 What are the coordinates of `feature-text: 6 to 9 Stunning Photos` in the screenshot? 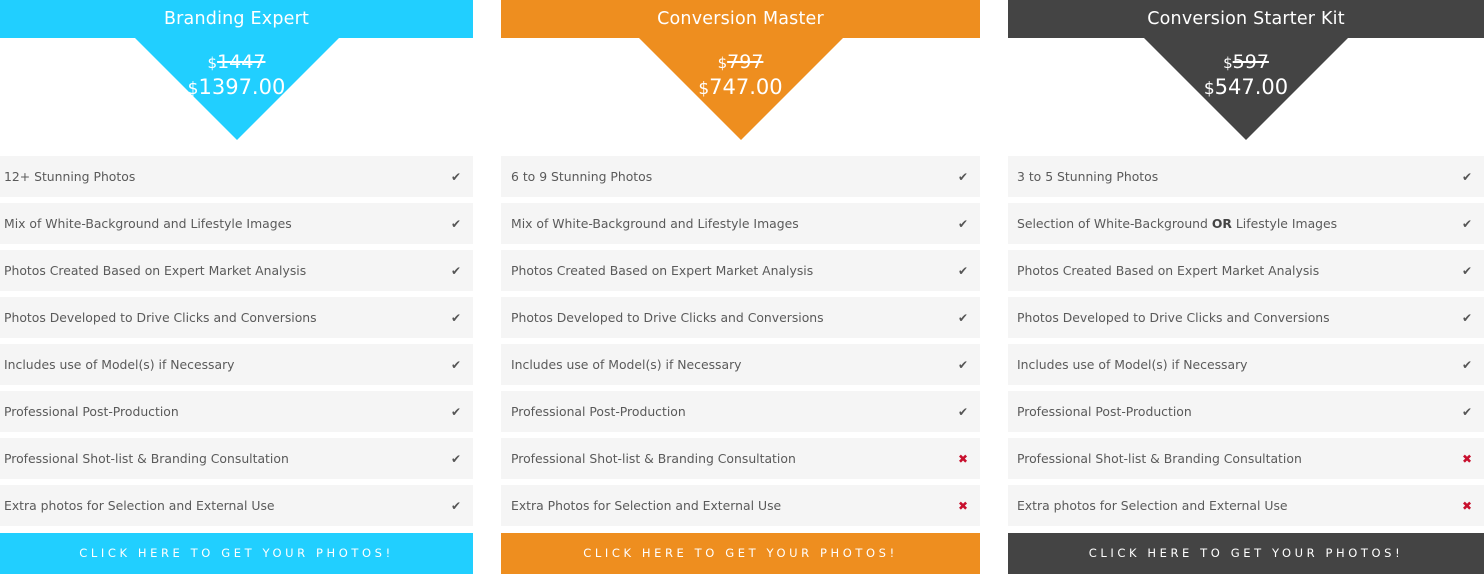 It's located at (582, 176).